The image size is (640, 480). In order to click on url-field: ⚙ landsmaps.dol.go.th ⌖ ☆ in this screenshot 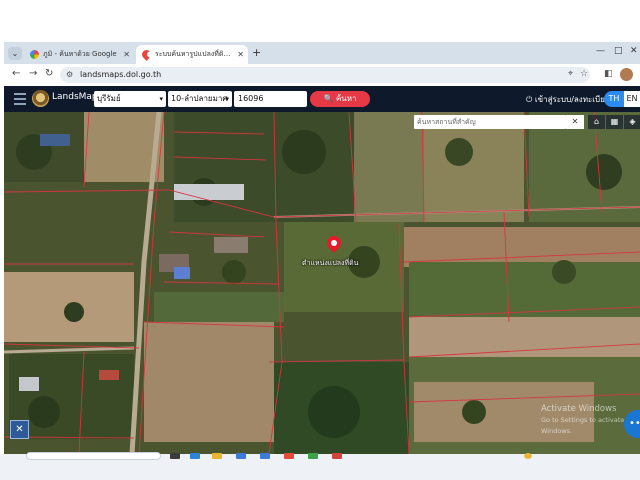, I will do `click(325, 75)`.